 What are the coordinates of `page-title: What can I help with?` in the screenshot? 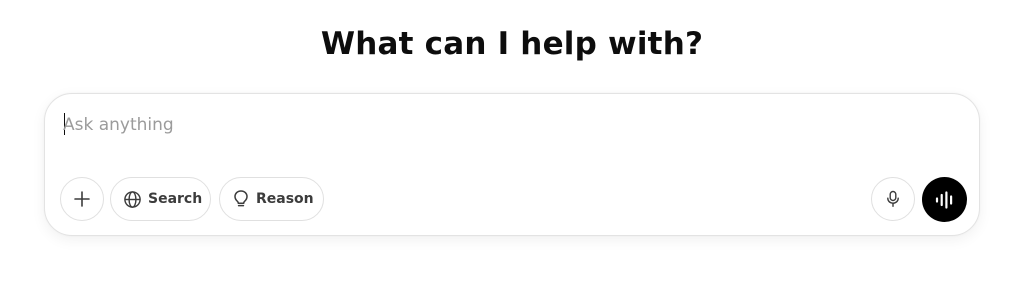 It's located at (512, 44).